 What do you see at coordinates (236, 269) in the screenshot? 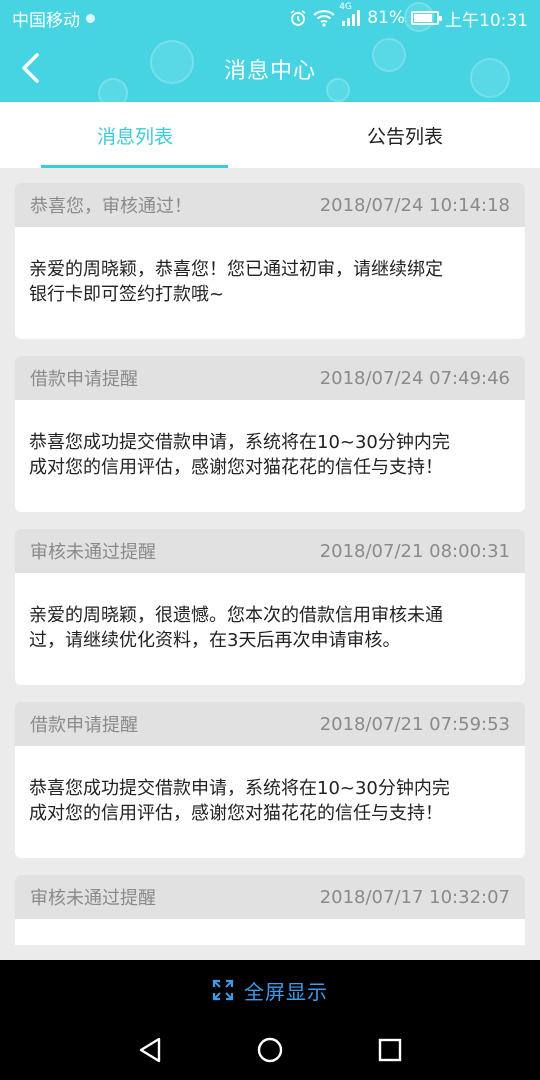
I see `message-text-line: 亲爱的周晓颖，恭喜您！您已通过初审，请继续绑定` at bounding box center [236, 269].